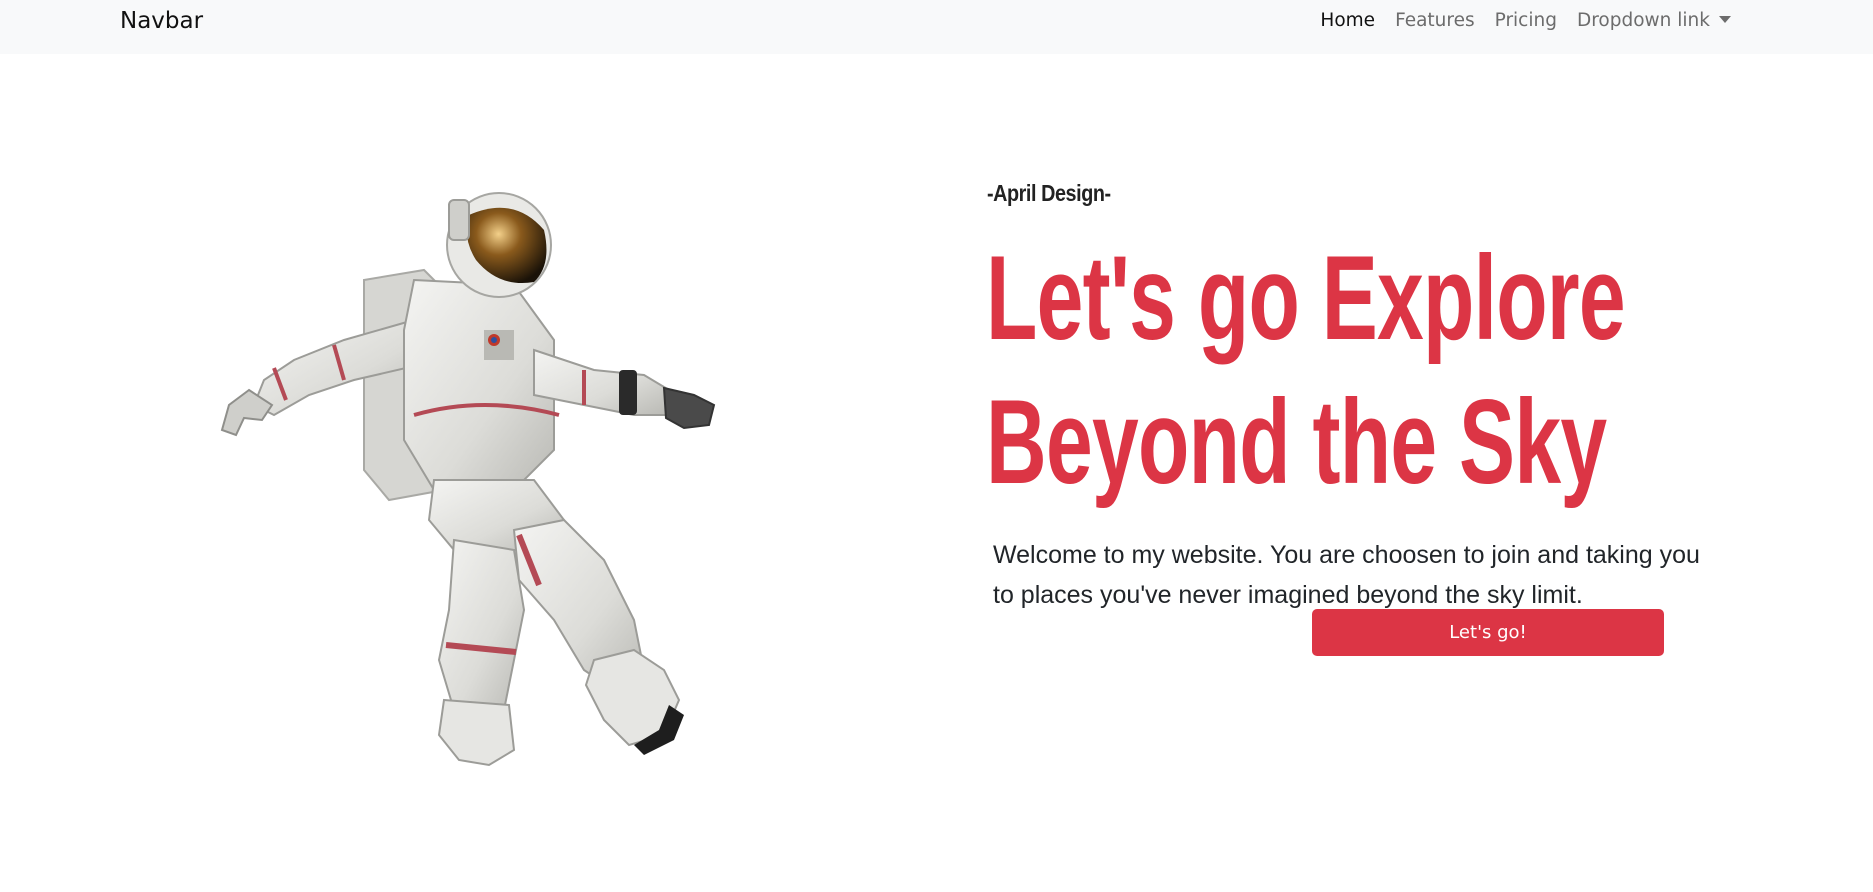 This screenshot has width=1873, height=892. Describe the element at coordinates (1488, 632) in the screenshot. I see `lets-go-button: Let's go!` at that location.